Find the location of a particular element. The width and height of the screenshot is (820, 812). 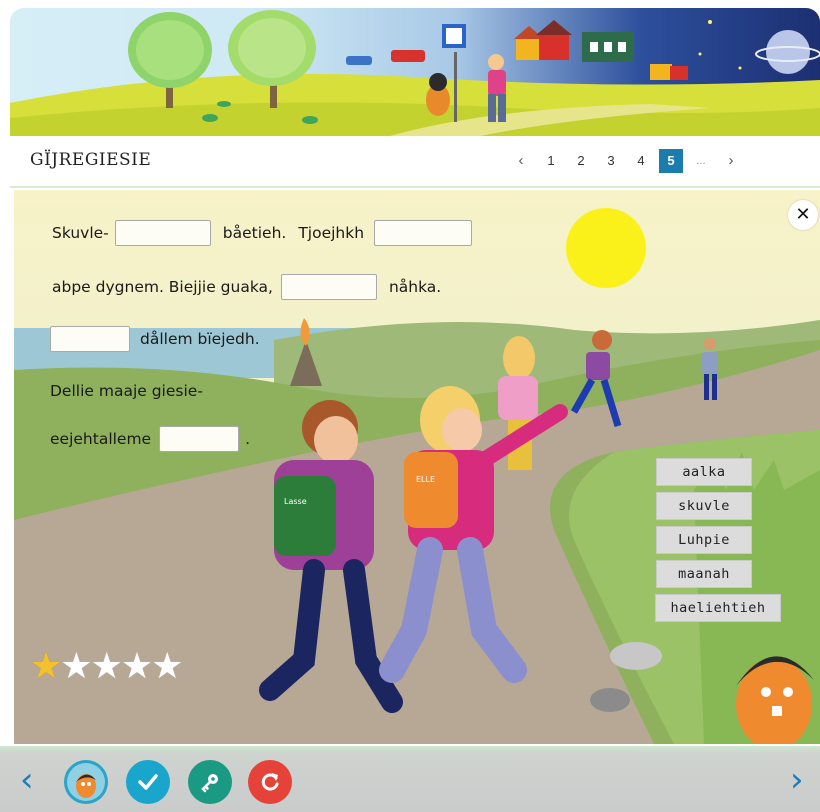

sentence-part-3: Tjoejhkh is located at coordinates (331, 233).